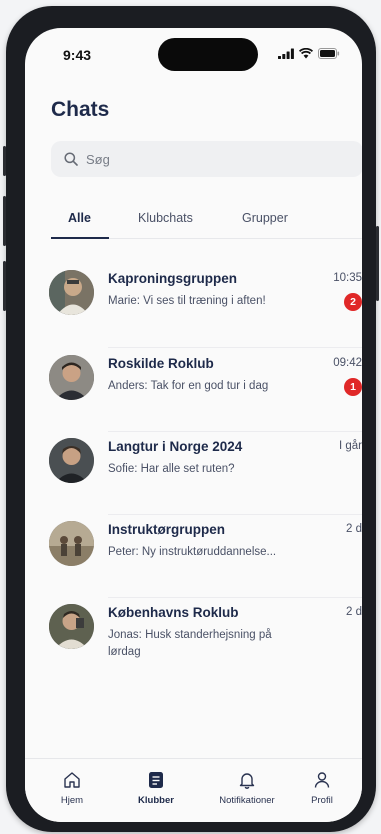 Image resolution: width=381 pixels, height=834 pixels. What do you see at coordinates (329, 53) in the screenshot?
I see `battery-icon` at bounding box center [329, 53].